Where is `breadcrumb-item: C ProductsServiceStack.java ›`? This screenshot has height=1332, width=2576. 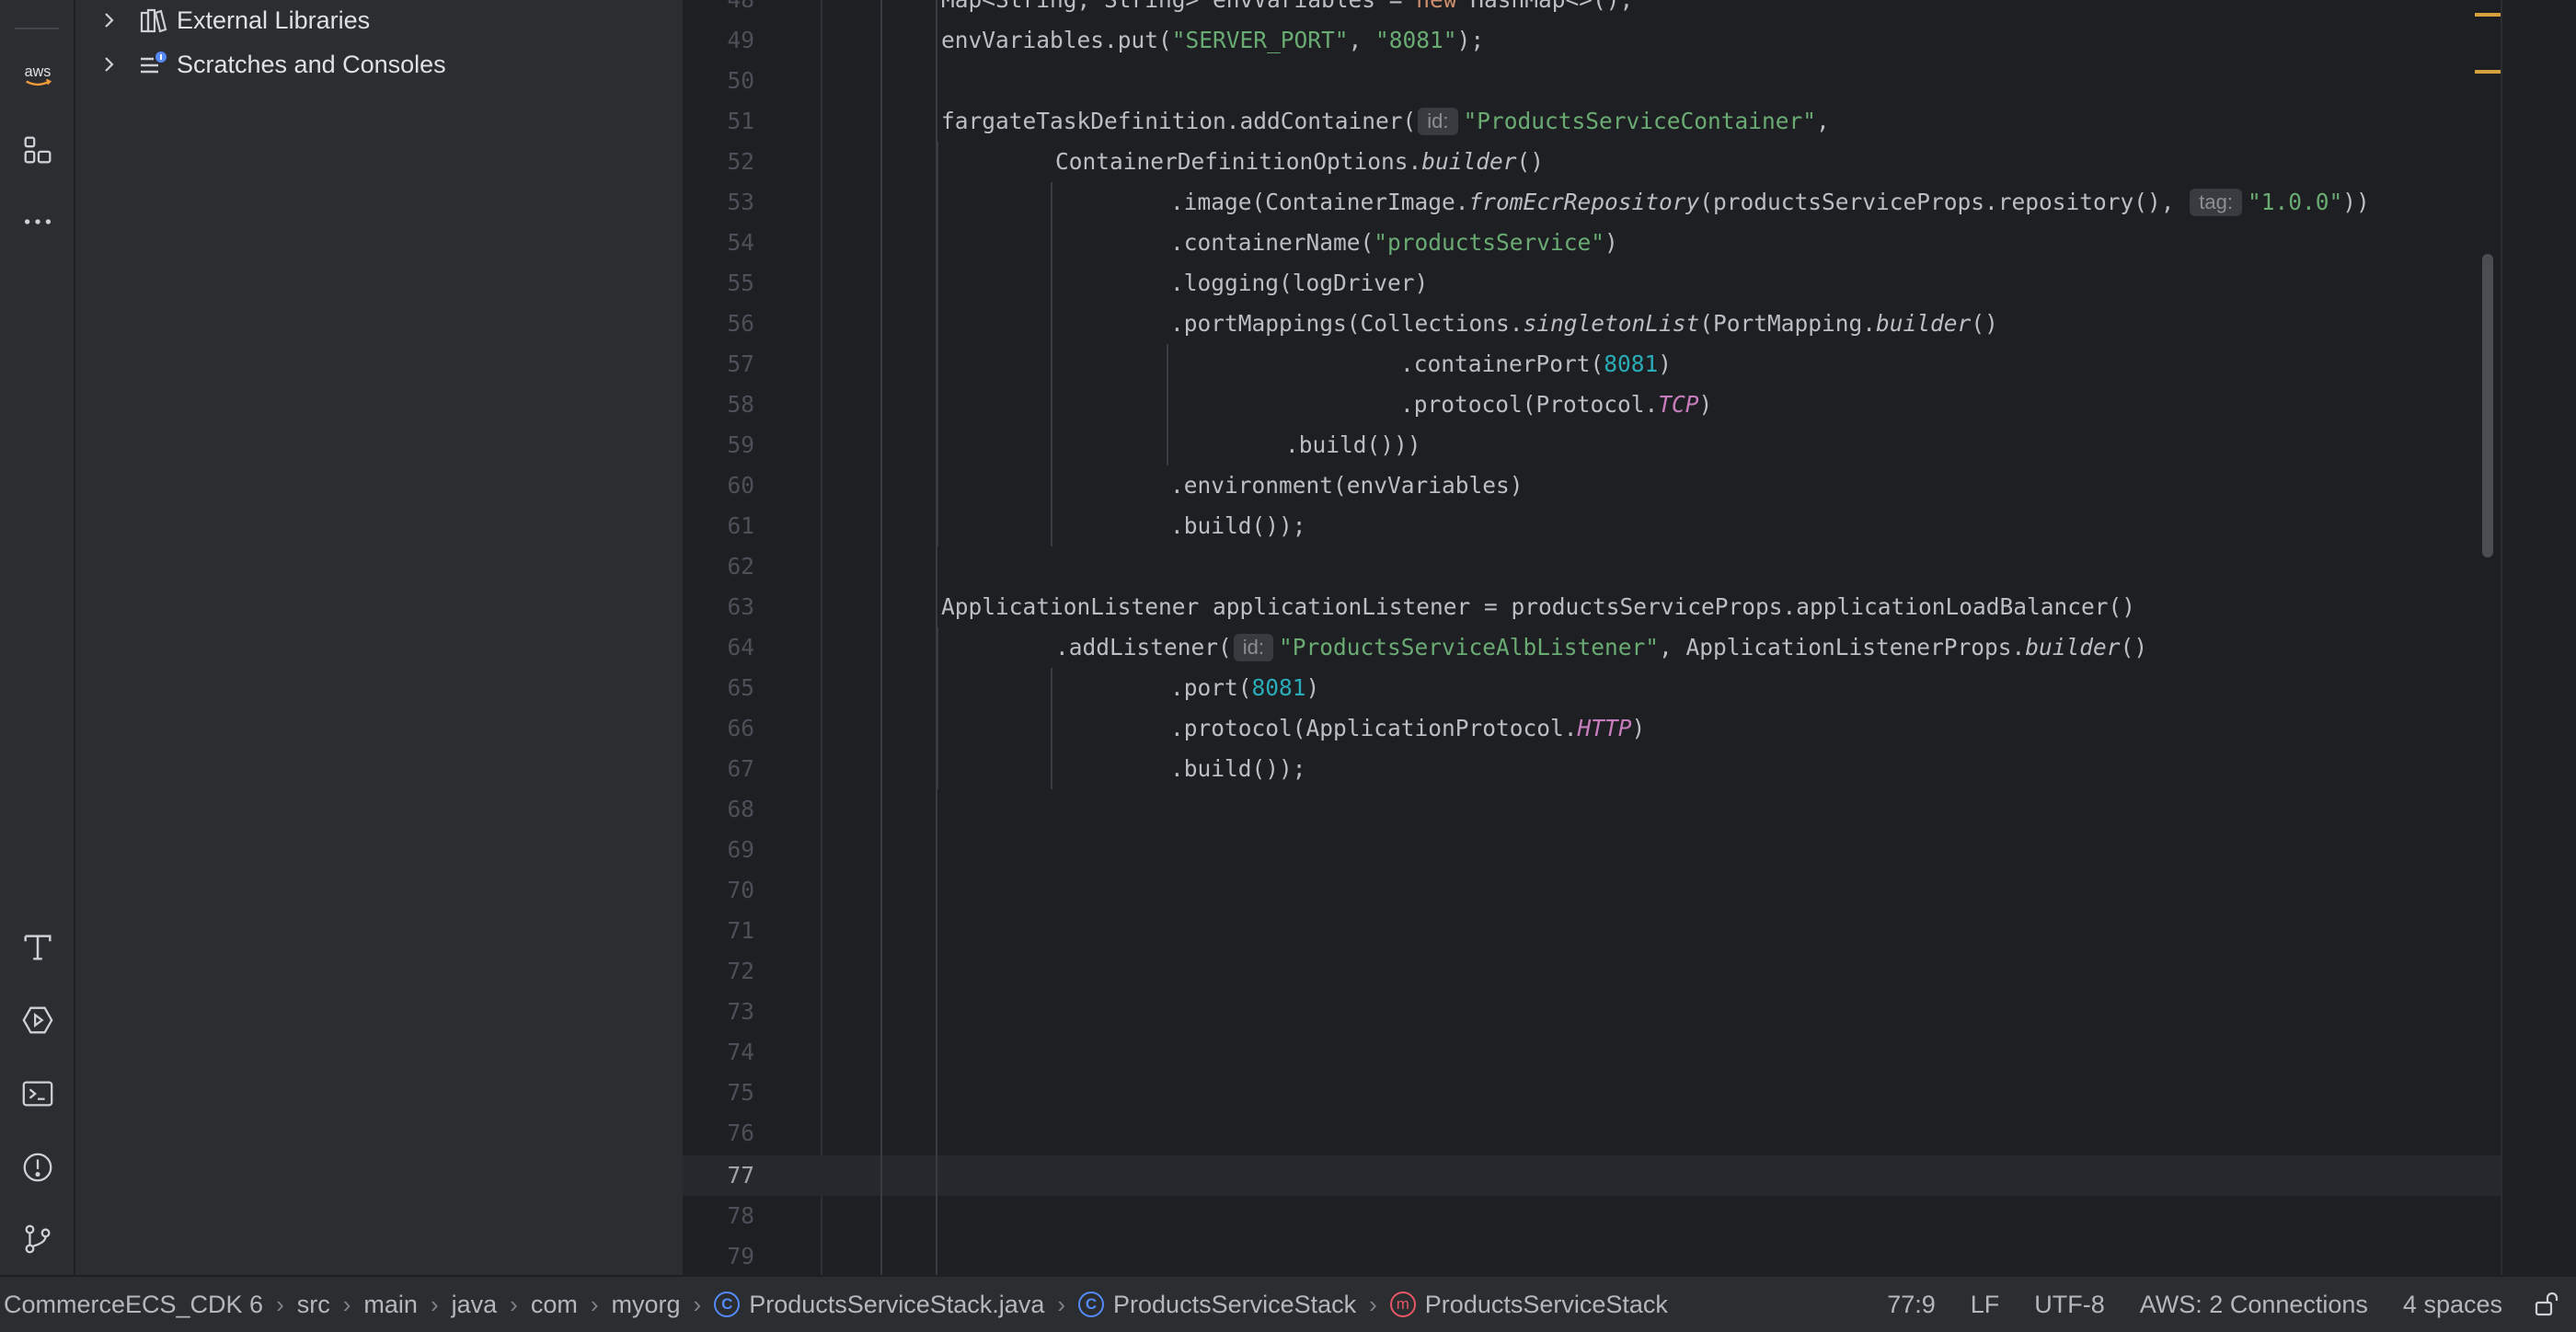
breadcrumb-item: C ProductsServiceStack.java › is located at coordinates (896, 1305).